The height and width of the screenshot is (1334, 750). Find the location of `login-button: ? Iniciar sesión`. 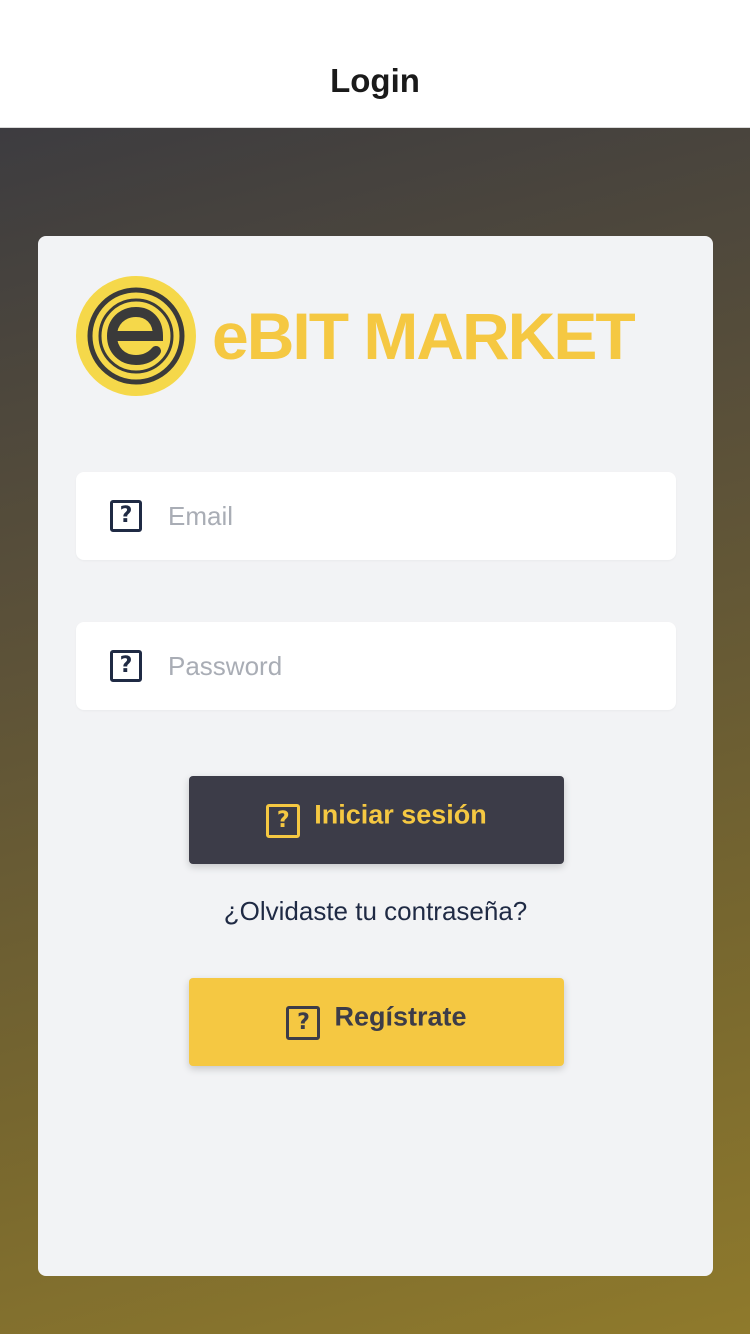

login-button: ? Iniciar sesión is located at coordinates (376, 820).